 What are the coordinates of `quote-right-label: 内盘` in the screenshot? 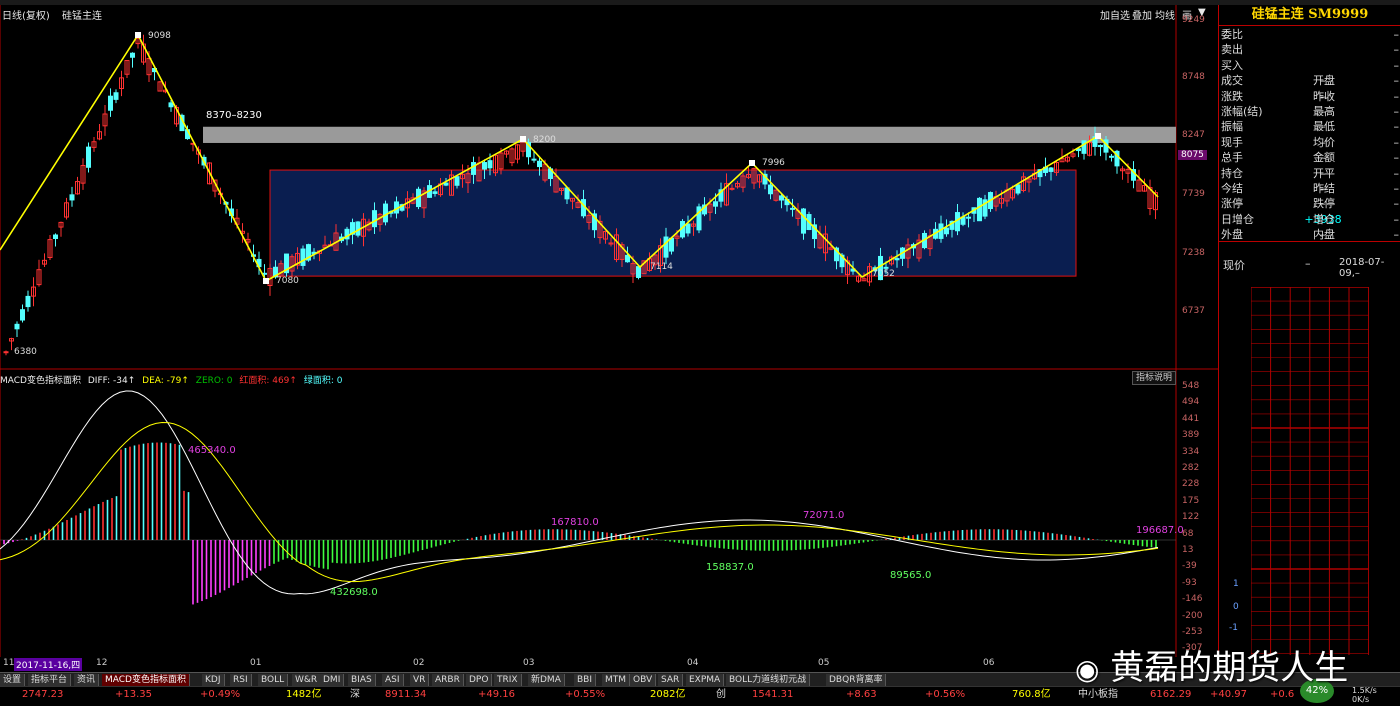 It's located at (1324, 235).